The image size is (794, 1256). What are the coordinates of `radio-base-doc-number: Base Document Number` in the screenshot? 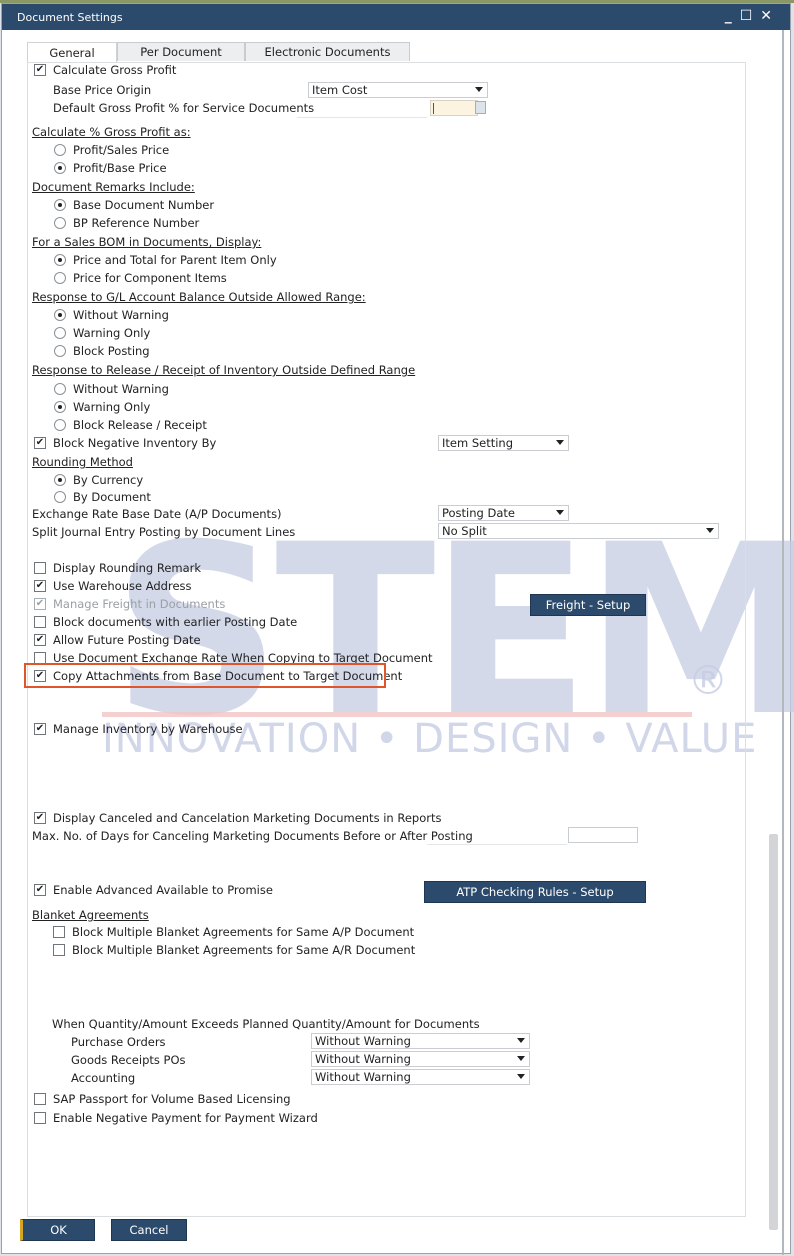 It's located at (134, 205).